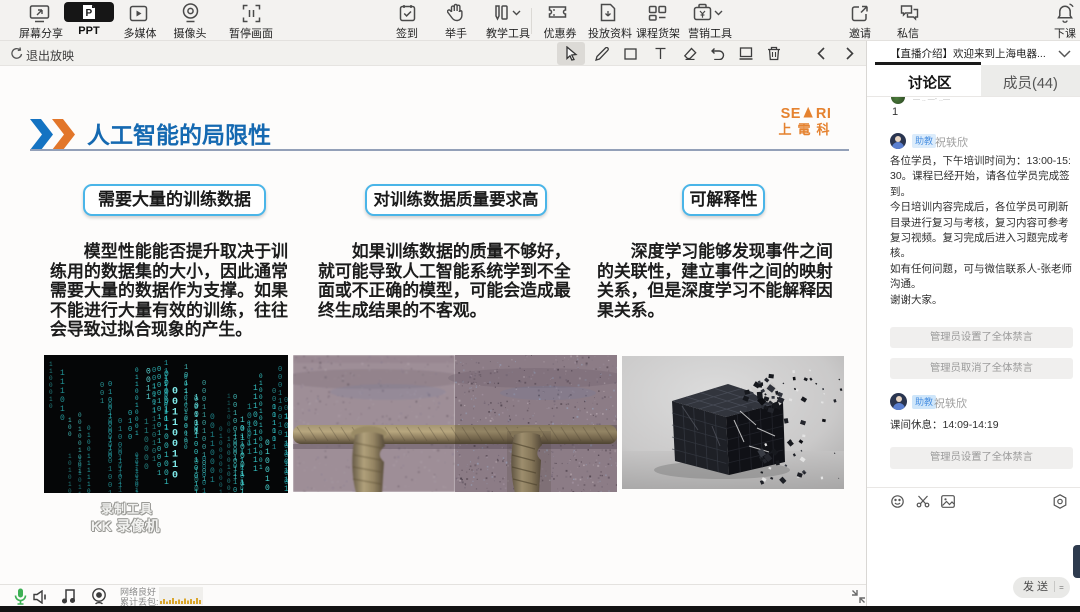  What do you see at coordinates (70, 427) in the screenshot?
I see `svg-text: 100` at bounding box center [70, 427].